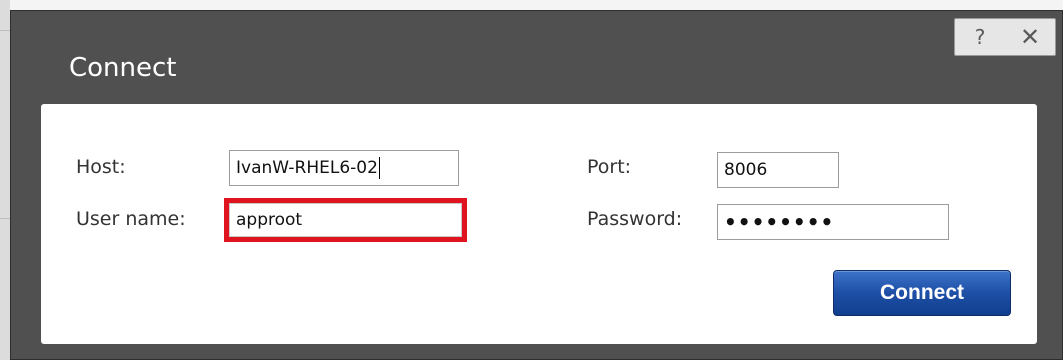  I want to click on host-input: IvanW-RHEL6-02, so click(344, 168).